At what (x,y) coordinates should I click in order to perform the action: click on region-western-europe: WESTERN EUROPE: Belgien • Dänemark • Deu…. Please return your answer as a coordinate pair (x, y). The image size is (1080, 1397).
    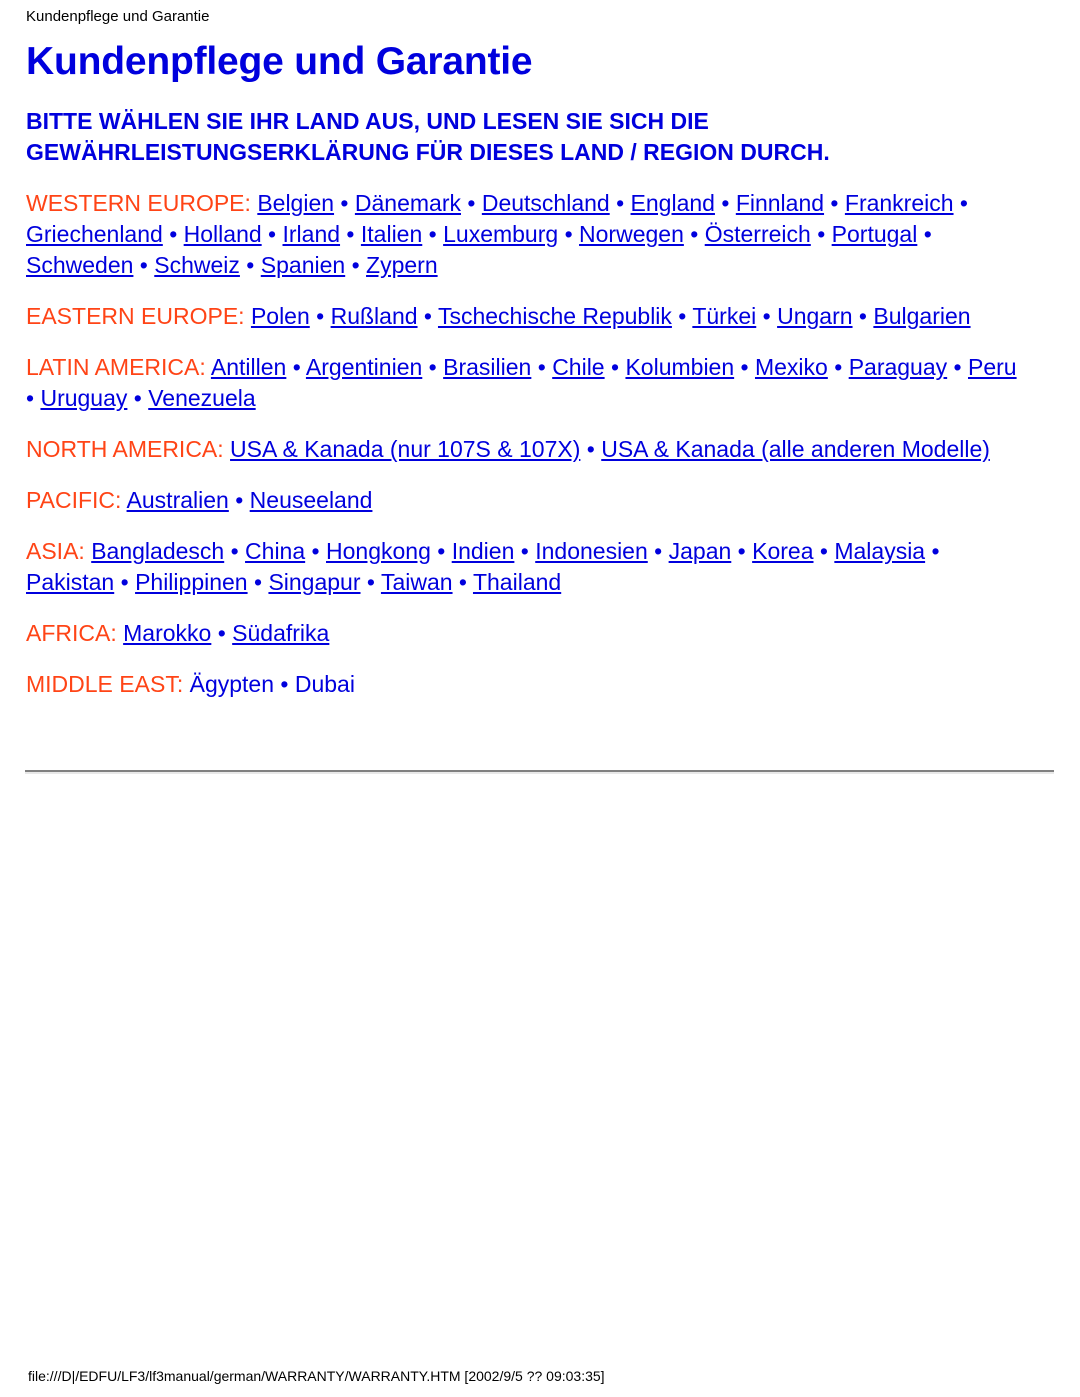
    Looking at the image, I should click on (526, 234).